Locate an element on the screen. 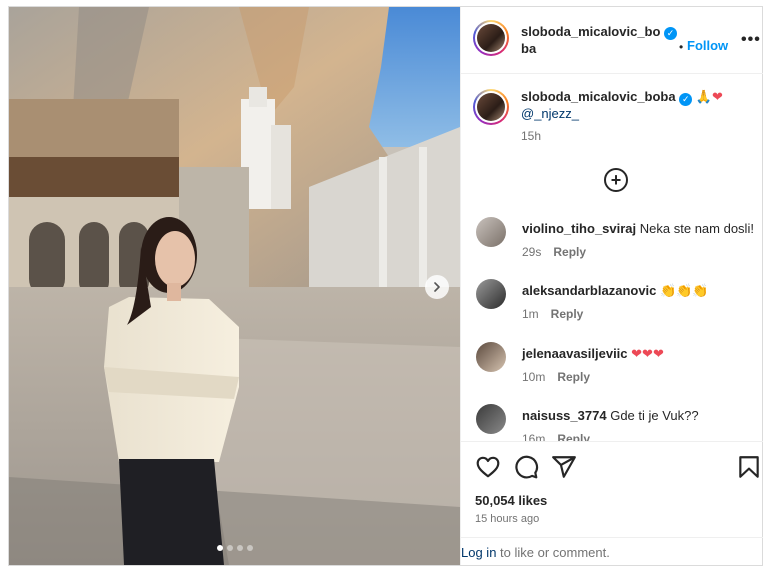 This screenshot has height=571, width=765. load-more-comments-icon: + is located at coordinates (616, 180).